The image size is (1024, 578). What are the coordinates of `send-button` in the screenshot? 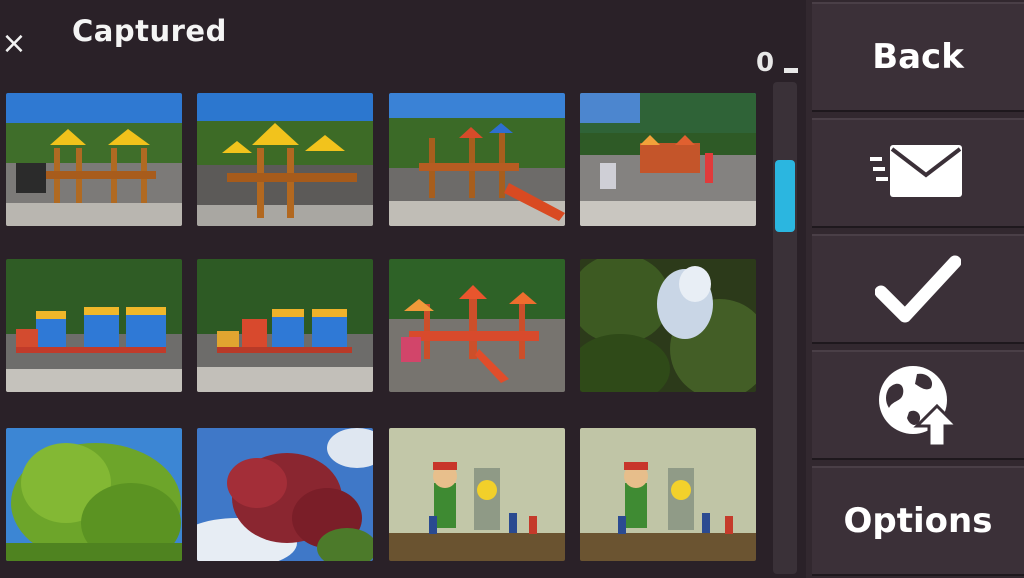 It's located at (918, 173).